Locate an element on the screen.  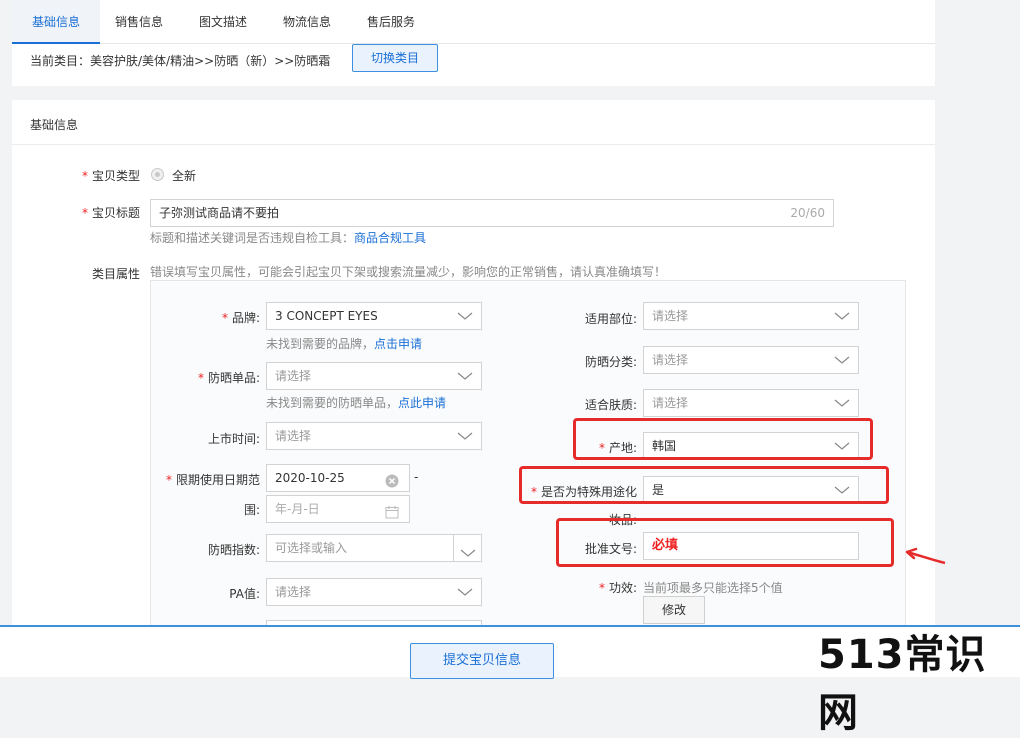
tab-basic-info: 基础信息 is located at coordinates (56, 22).